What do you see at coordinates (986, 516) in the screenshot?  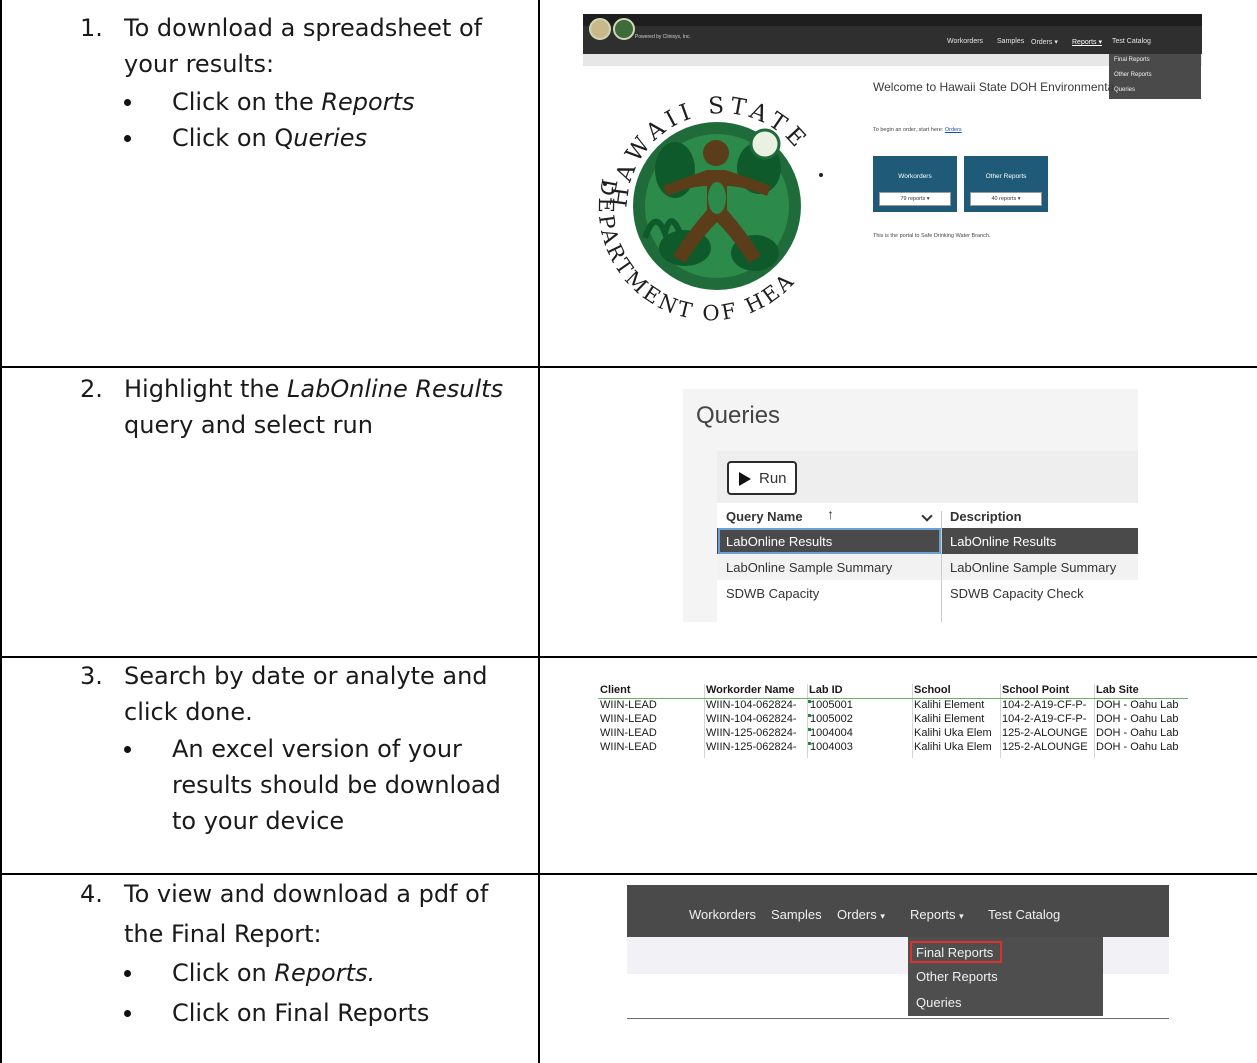 I see `column-header-description: Description` at bounding box center [986, 516].